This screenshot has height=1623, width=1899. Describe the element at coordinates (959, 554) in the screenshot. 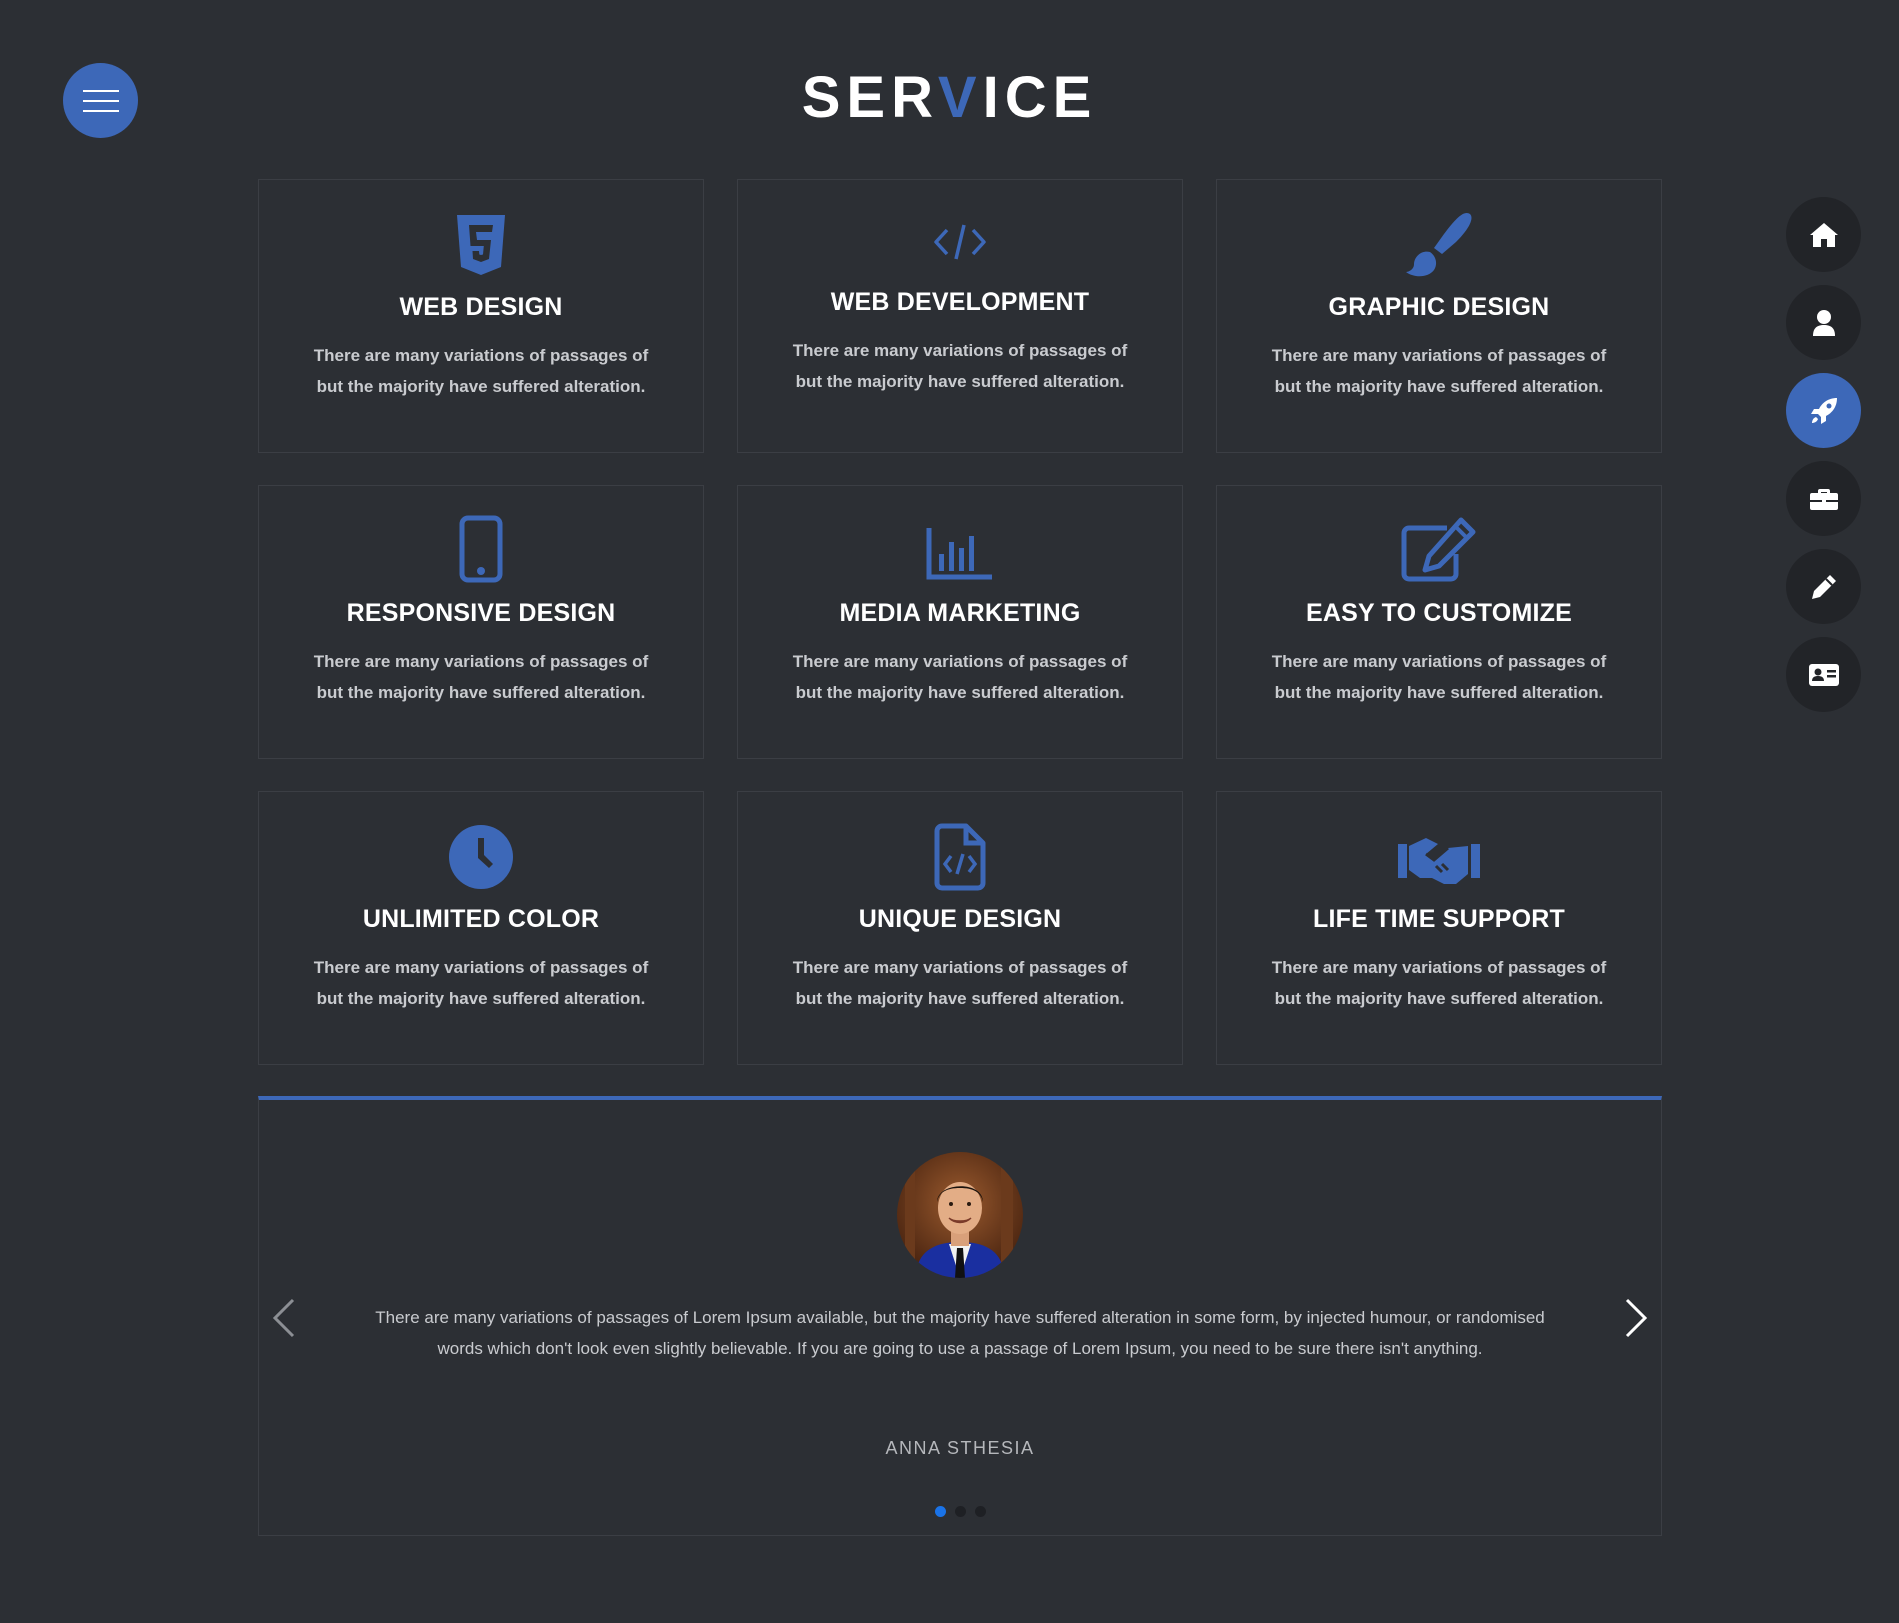

I see `bar-chart-icon` at that location.